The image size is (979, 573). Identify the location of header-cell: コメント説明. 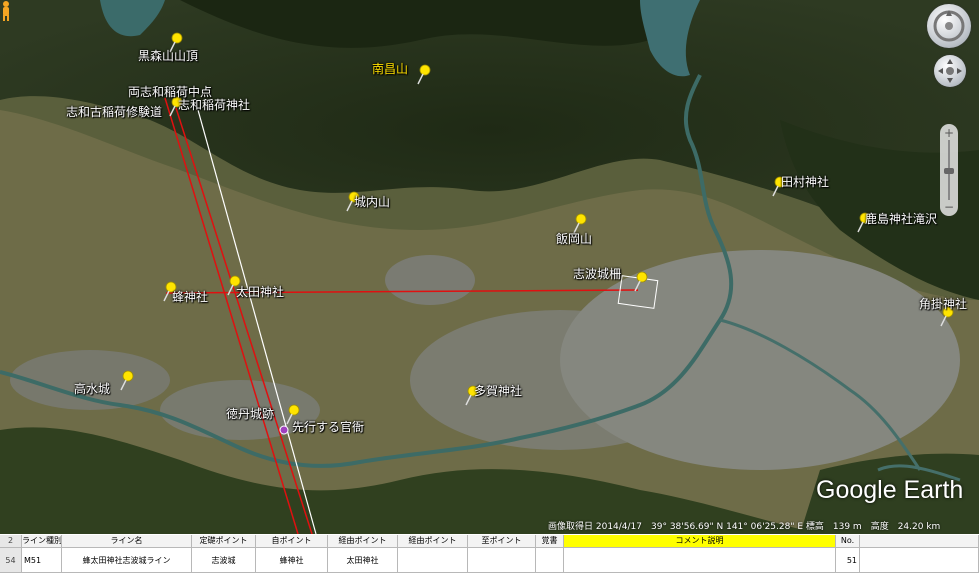
(700, 541).